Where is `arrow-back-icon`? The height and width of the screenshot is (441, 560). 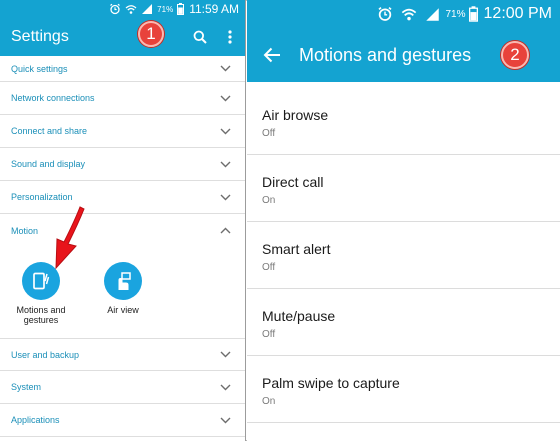
arrow-back-icon is located at coordinates (271, 55).